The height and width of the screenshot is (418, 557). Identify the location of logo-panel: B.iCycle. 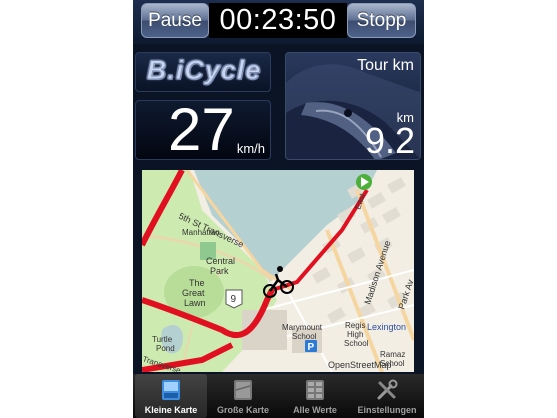
(203, 72).